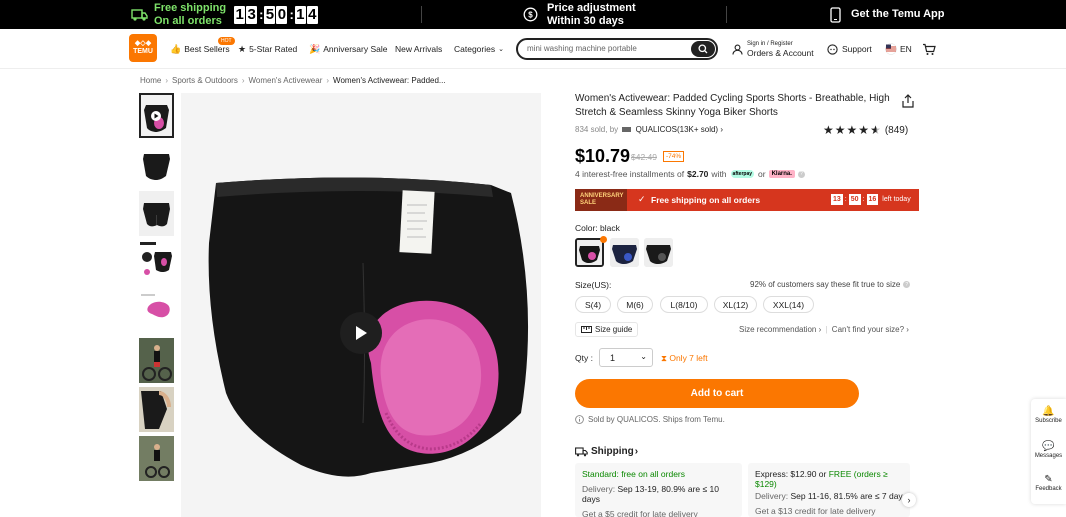 The height and width of the screenshot is (517, 1066). What do you see at coordinates (601, 200) in the screenshot?
I see `anniversary-sale-tag: ANNIVERSARY SALE` at bounding box center [601, 200].